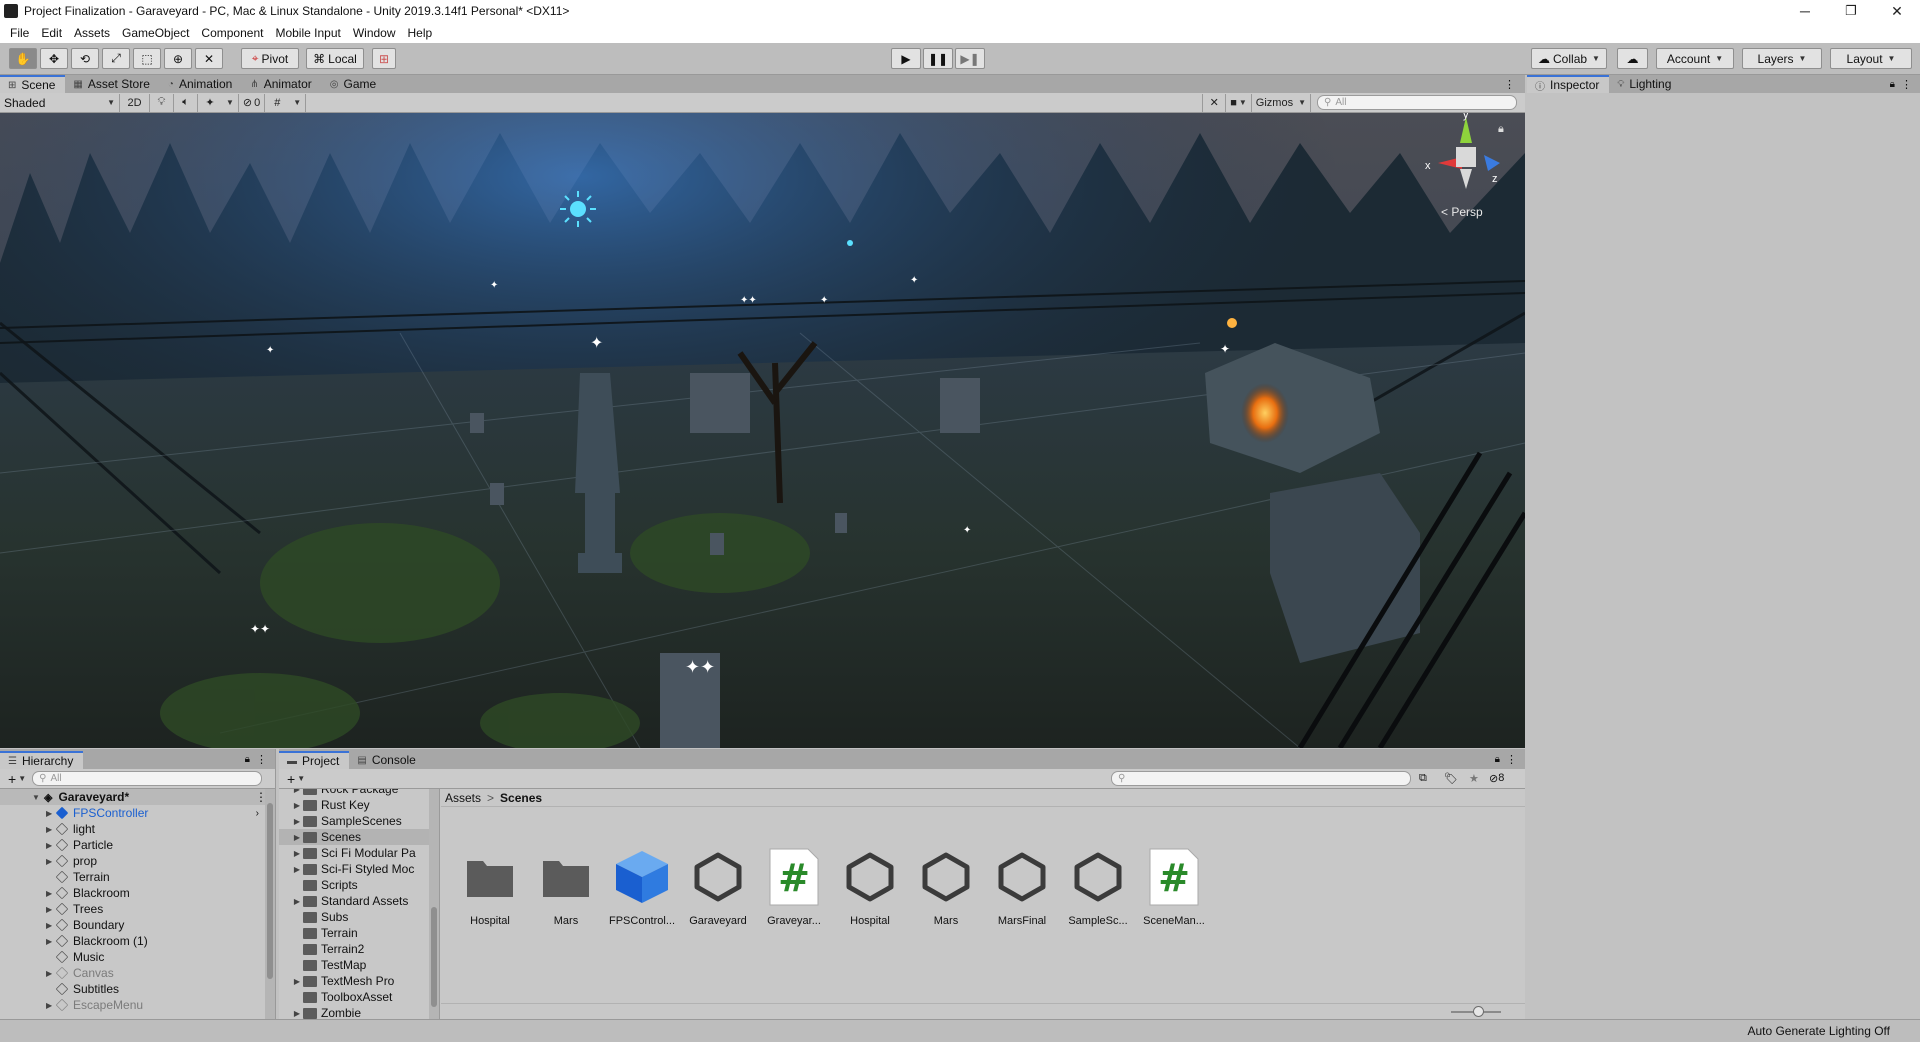 Image resolution: width=1920 pixels, height=1042 pixels. Describe the element at coordinates (359, 869) in the screenshot. I see `folder-tree-item: ▶ Sci-Fi Styled Moc` at that location.